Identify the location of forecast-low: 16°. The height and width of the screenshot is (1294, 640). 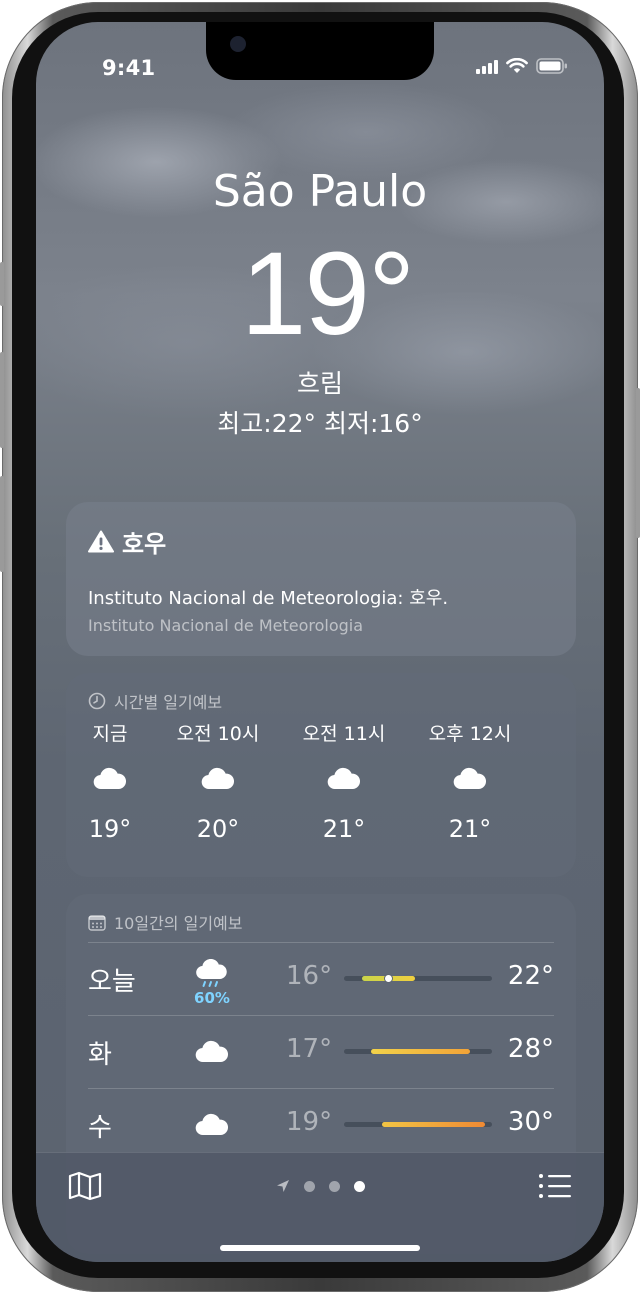
(309, 976).